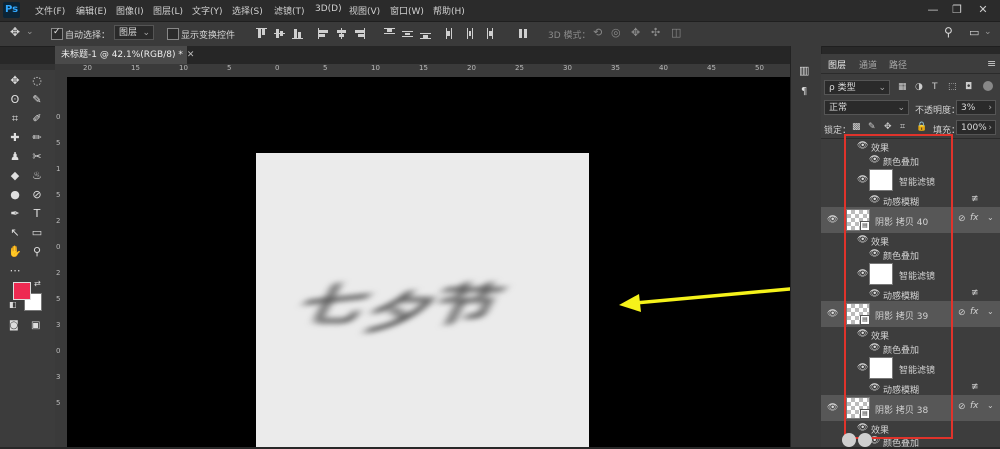  I want to click on 3d-pan-icon: ✥, so click(635, 32).